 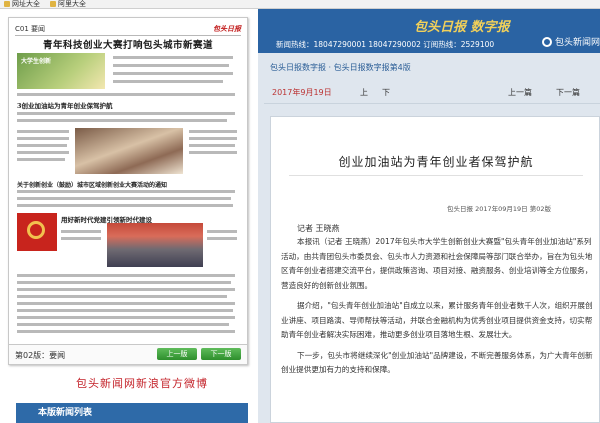 I want to click on party-emblem-image, so click(x=37, y=232).